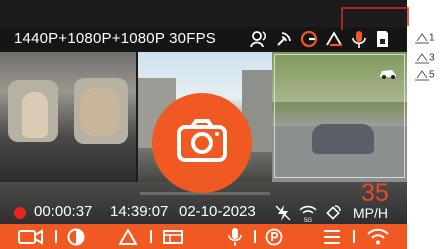  I want to click on elapsed-time: 00:00:37, so click(63, 211).